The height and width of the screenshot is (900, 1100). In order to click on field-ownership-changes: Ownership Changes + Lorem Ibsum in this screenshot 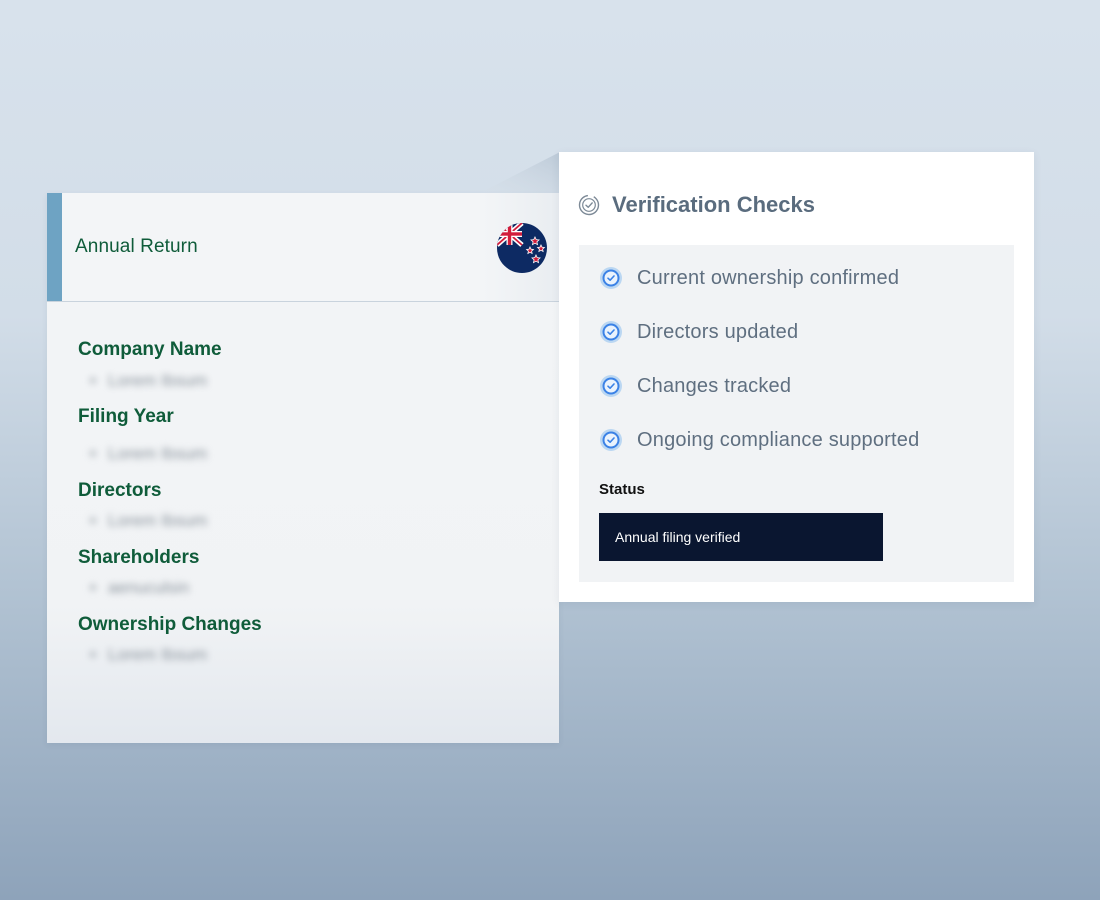, I will do `click(298, 646)`.